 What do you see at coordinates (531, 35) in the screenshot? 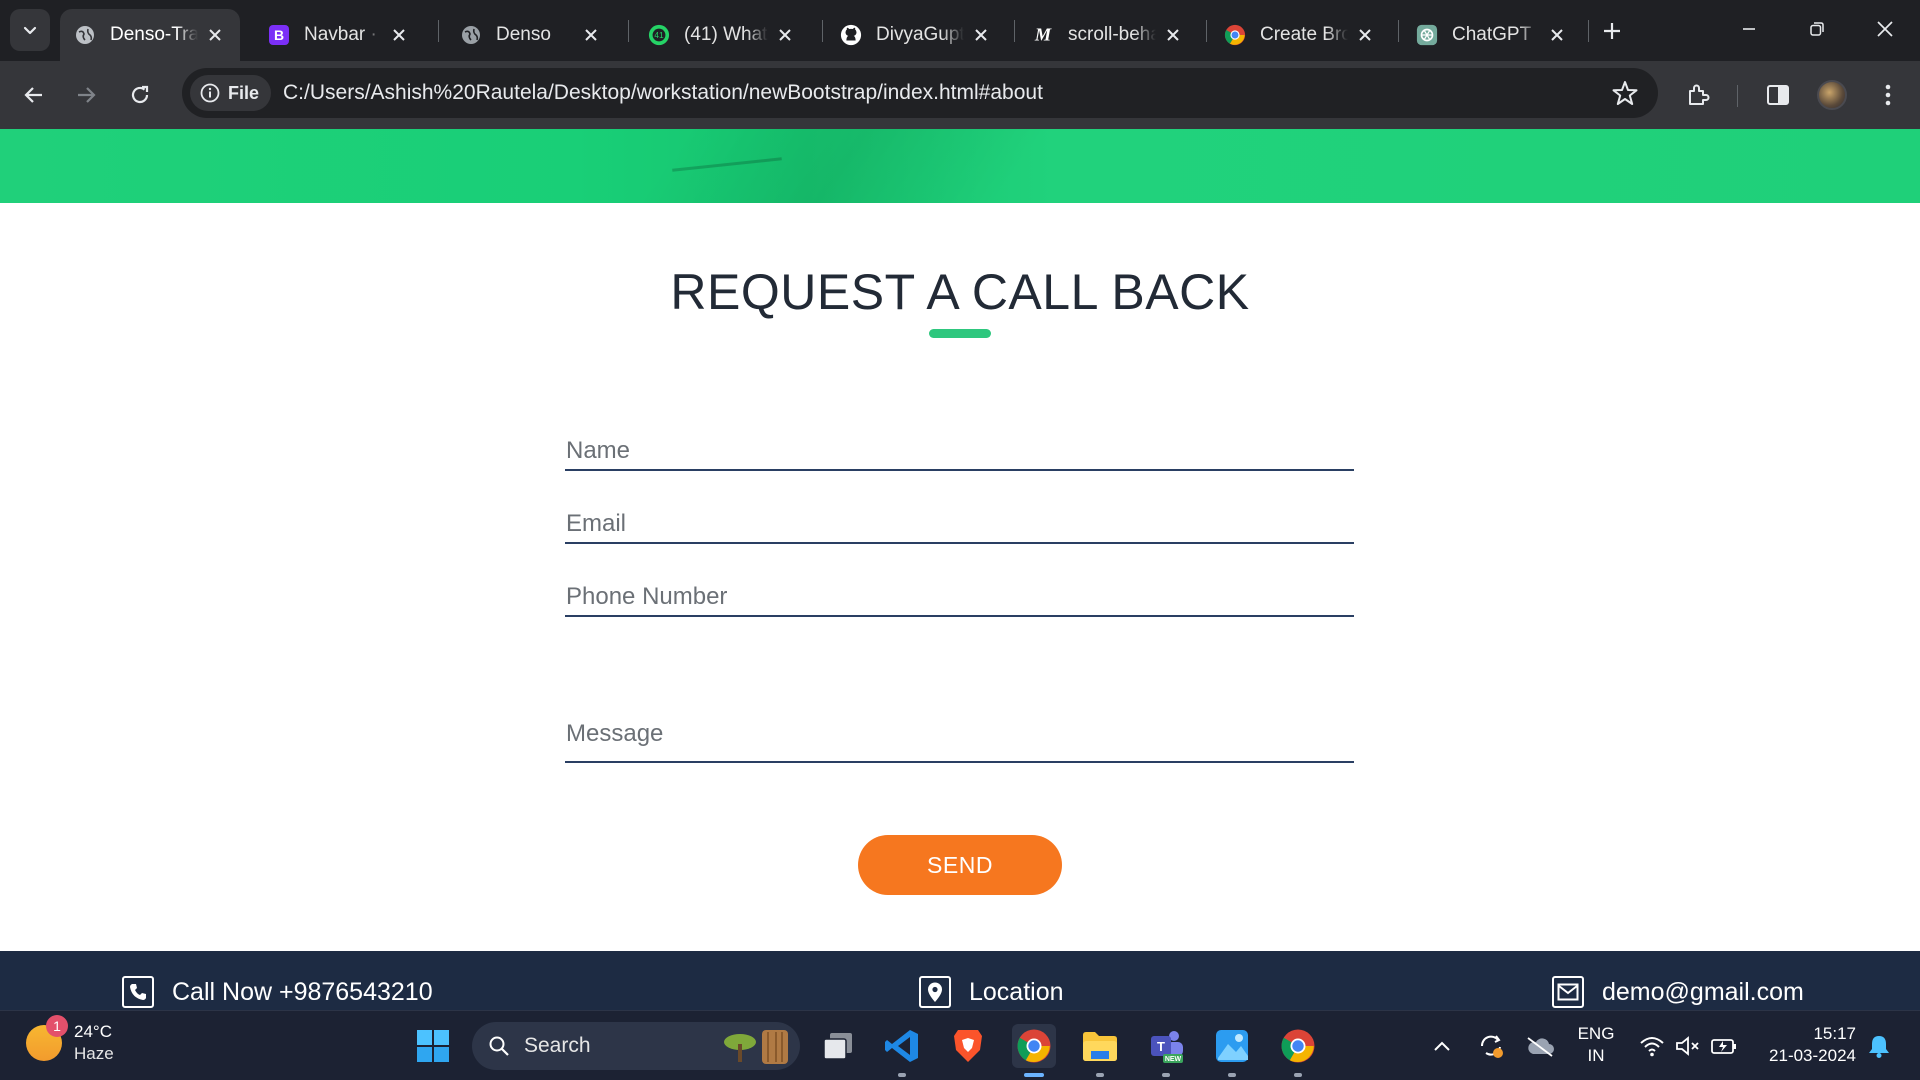
I see `browser-tab: Denso` at bounding box center [531, 35].